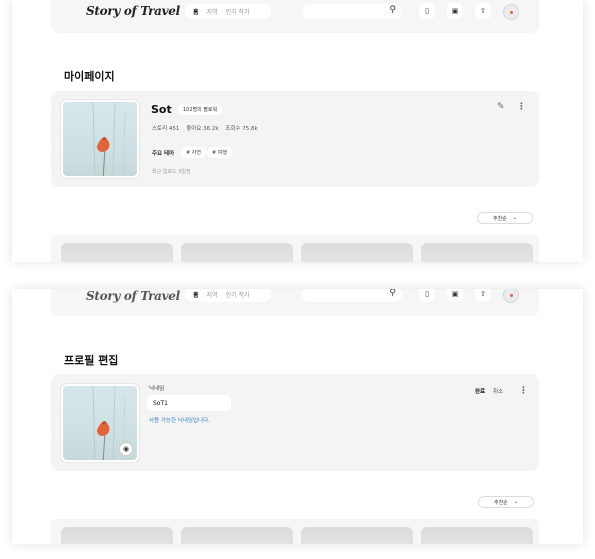 The height and width of the screenshot is (559, 595). Describe the element at coordinates (166, 129) in the screenshot. I see `stat-stories: 스토리 451` at that location.